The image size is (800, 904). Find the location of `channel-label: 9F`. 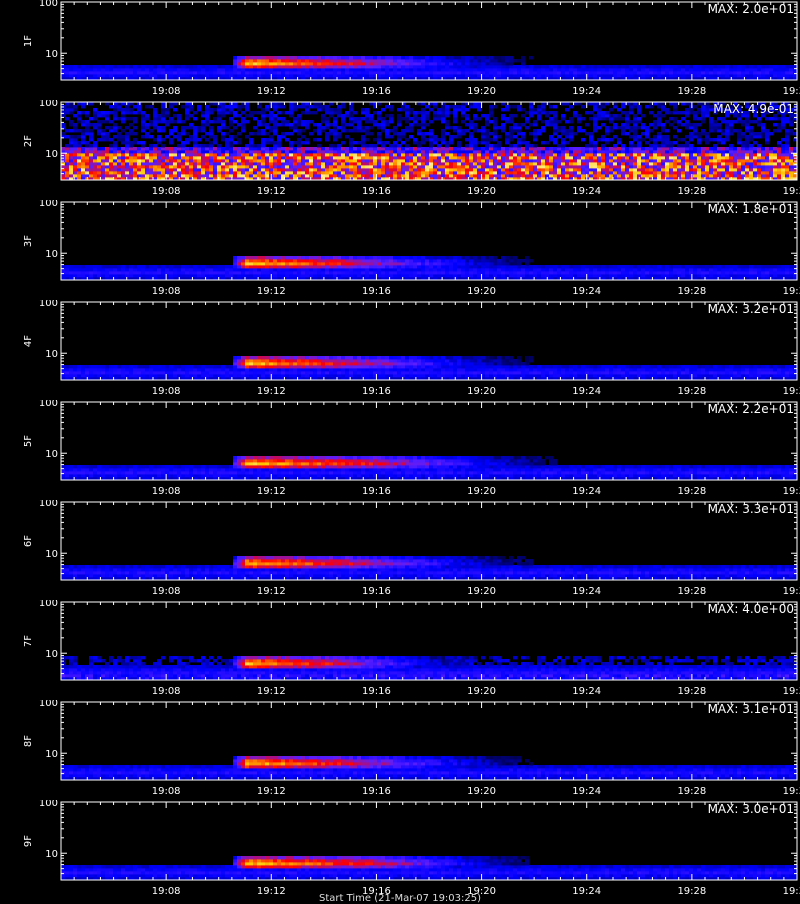

channel-label: 9F is located at coordinates (28, 841).